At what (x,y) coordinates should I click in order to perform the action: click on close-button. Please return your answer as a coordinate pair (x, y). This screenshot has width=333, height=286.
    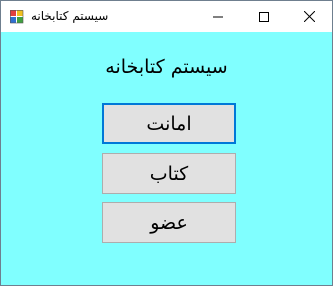
    Looking at the image, I should click on (309, 16).